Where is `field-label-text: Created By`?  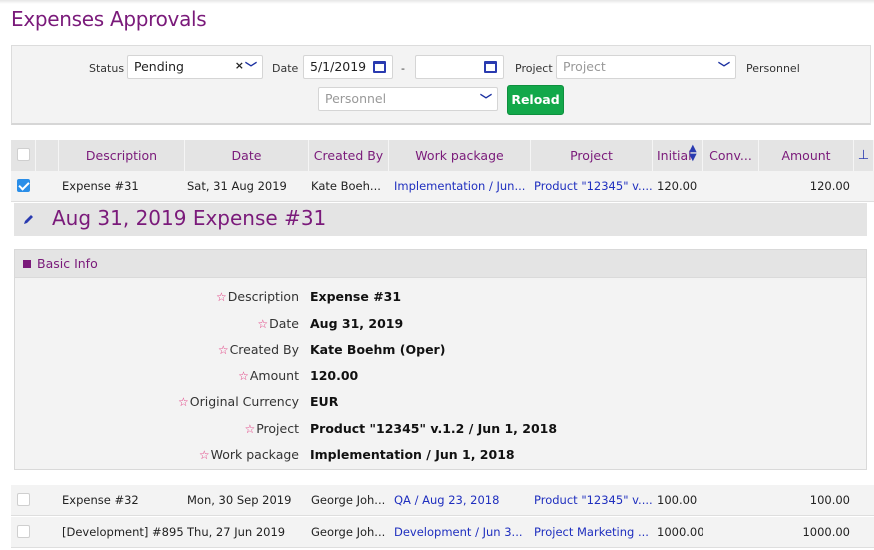
field-label-text: Created By is located at coordinates (264, 349).